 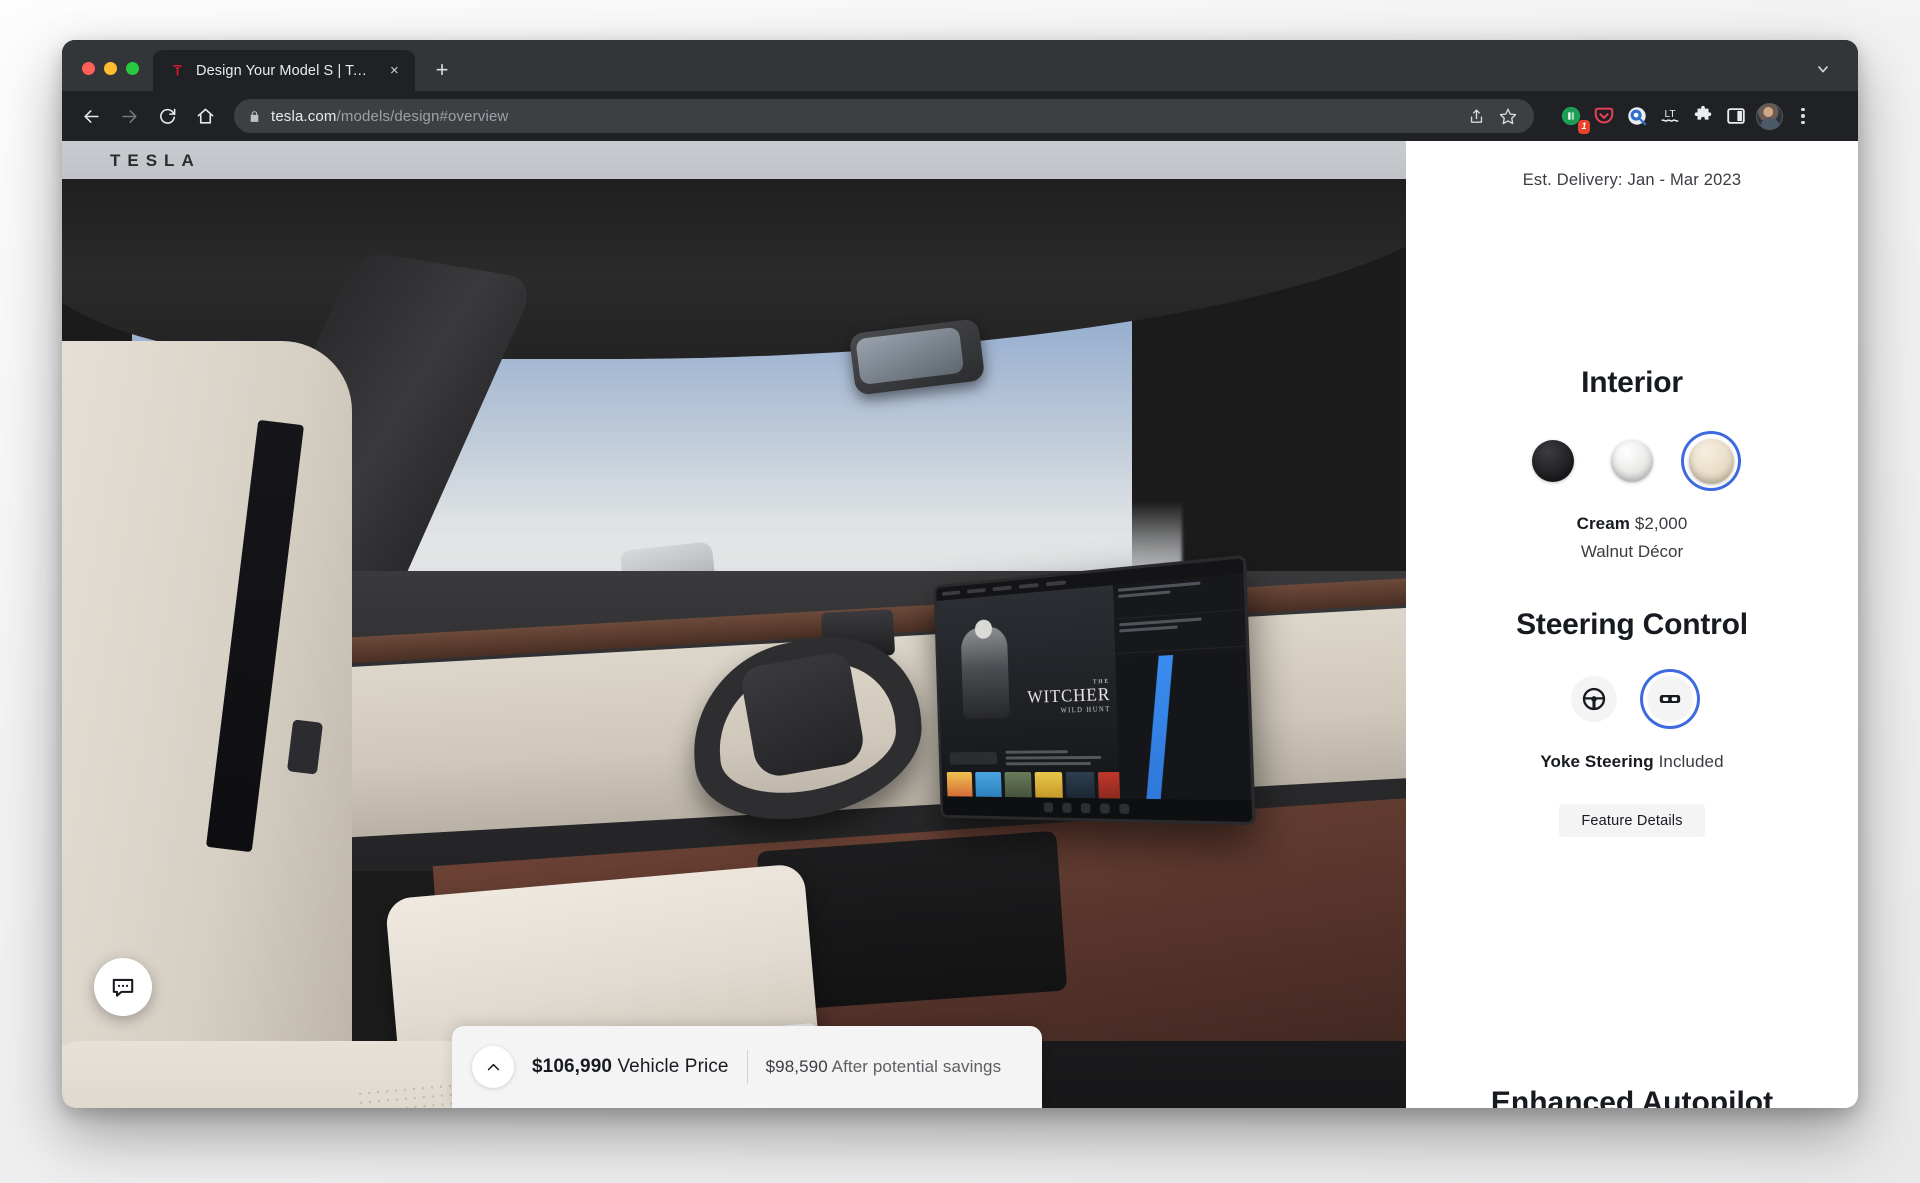 I want to click on omnibox-actions, so click(x=1492, y=116).